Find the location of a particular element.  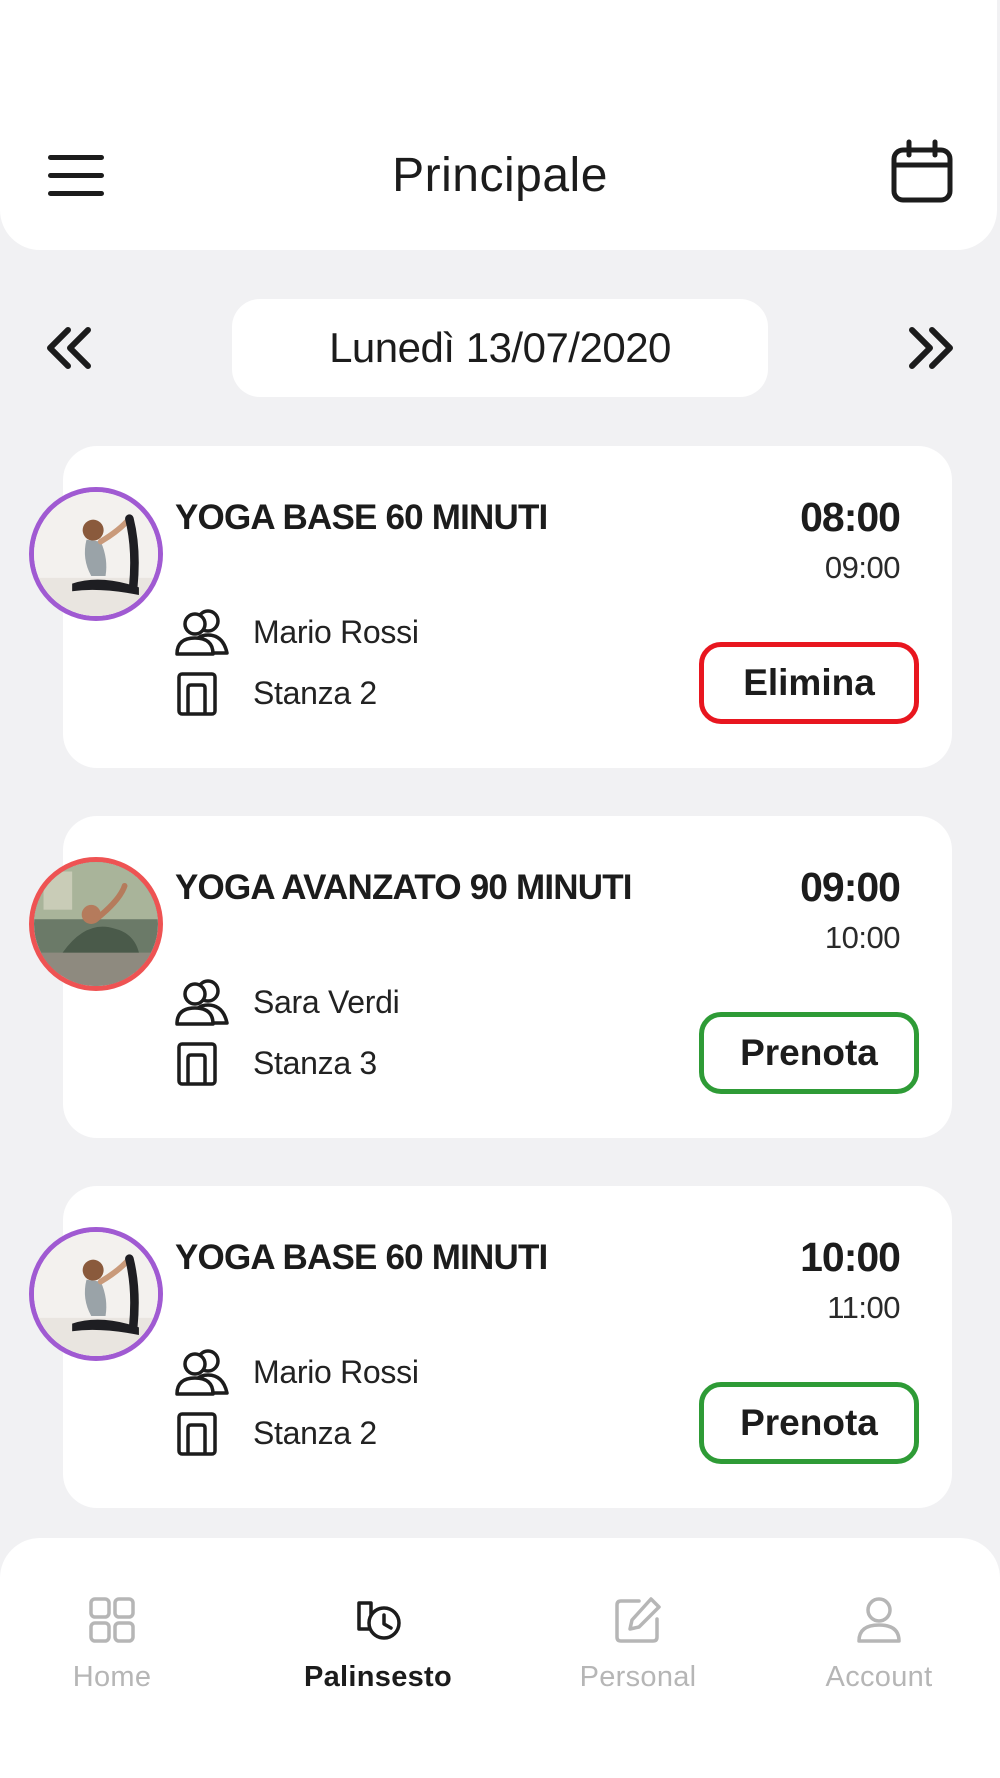

start-time: 09:00 is located at coordinates (850, 887).